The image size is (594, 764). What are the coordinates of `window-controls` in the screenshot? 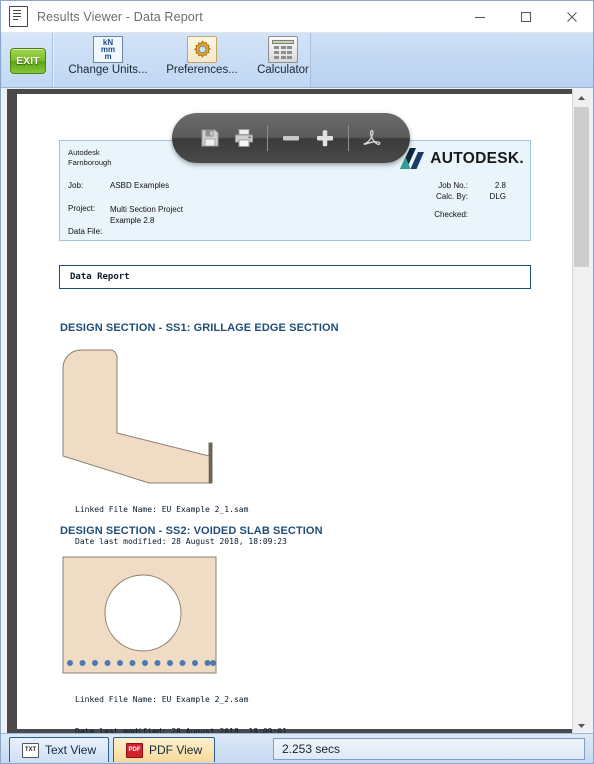 It's located at (525, 17).